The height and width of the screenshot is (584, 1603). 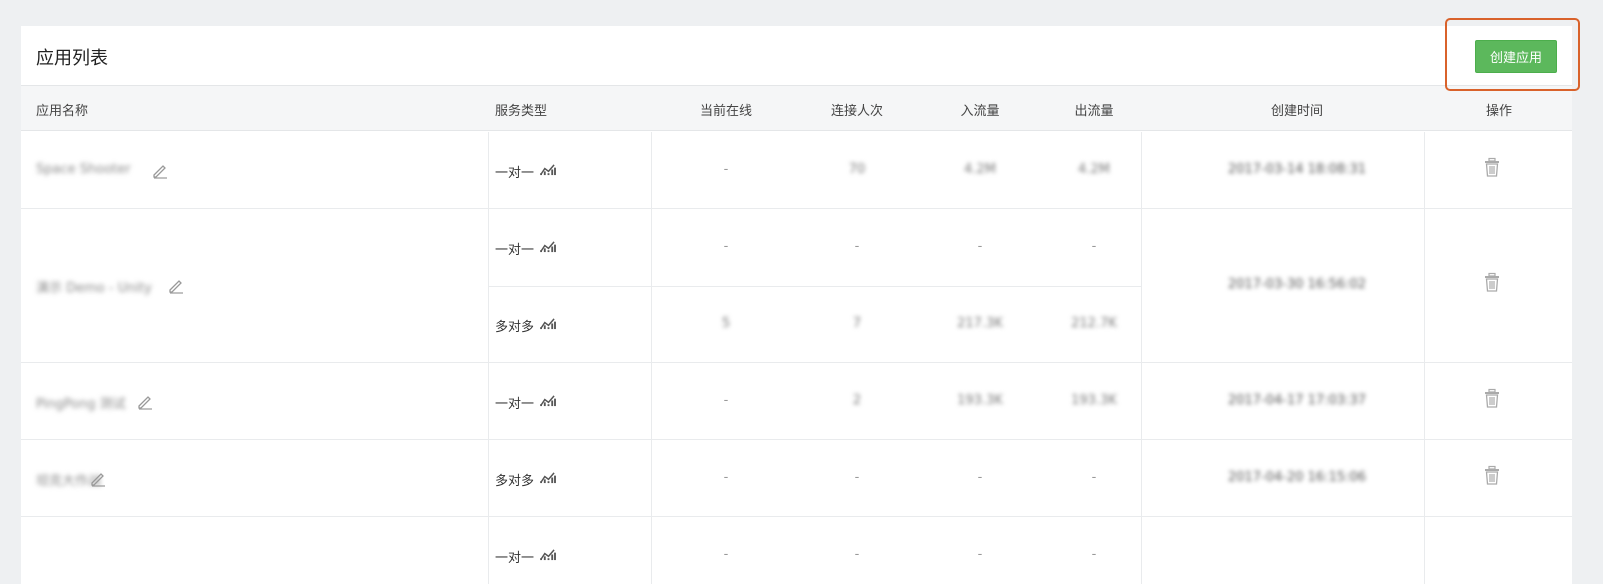 What do you see at coordinates (1094, 169) in the screenshot?
I see `stat-out: 4.2M` at bounding box center [1094, 169].